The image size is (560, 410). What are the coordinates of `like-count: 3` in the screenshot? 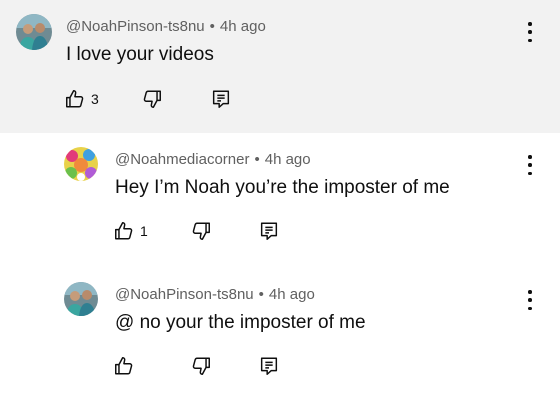 It's located at (95, 99).